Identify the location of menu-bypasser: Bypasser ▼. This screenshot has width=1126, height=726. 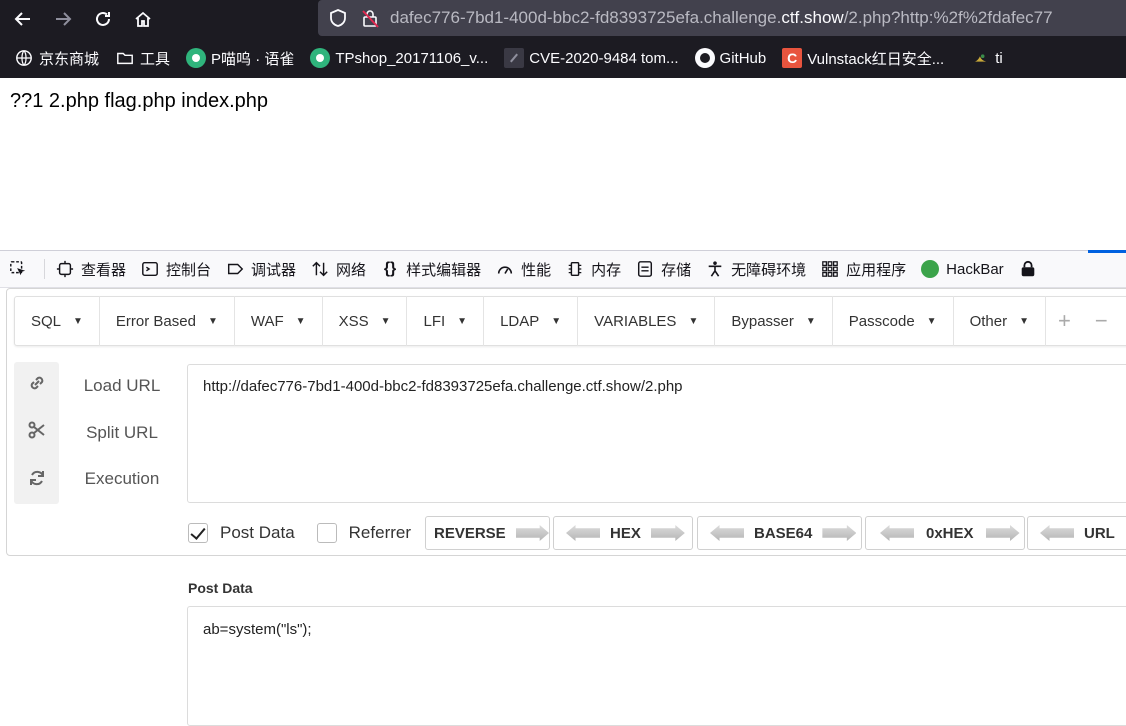
(774, 321).